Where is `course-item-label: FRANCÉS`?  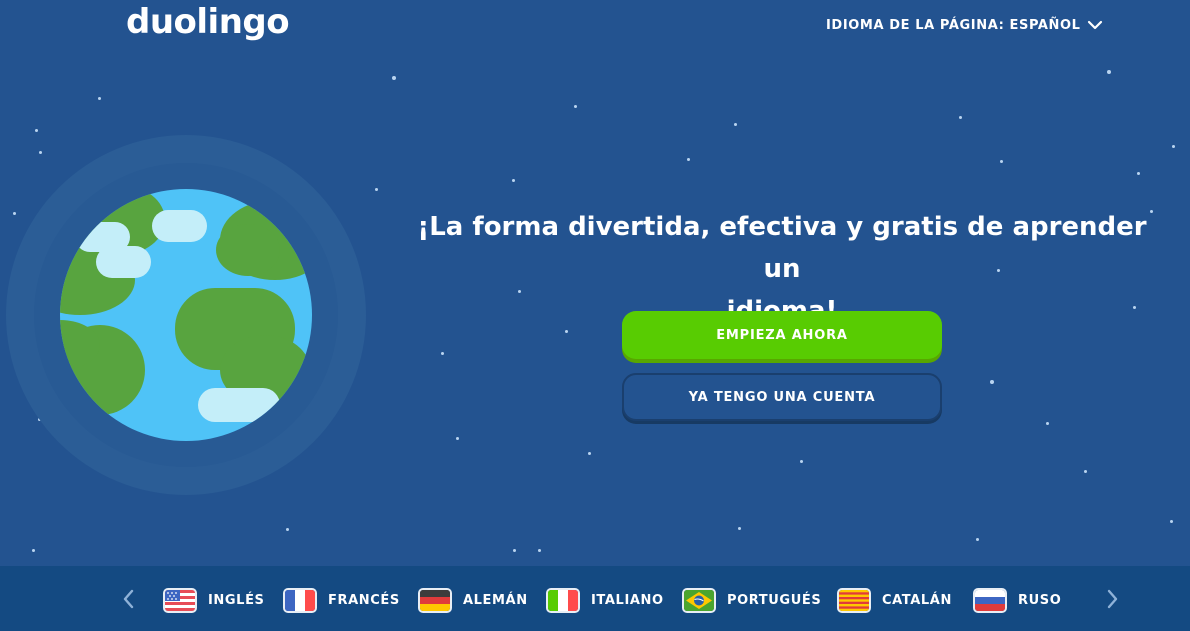
course-item-label: FRANCÉS is located at coordinates (364, 600).